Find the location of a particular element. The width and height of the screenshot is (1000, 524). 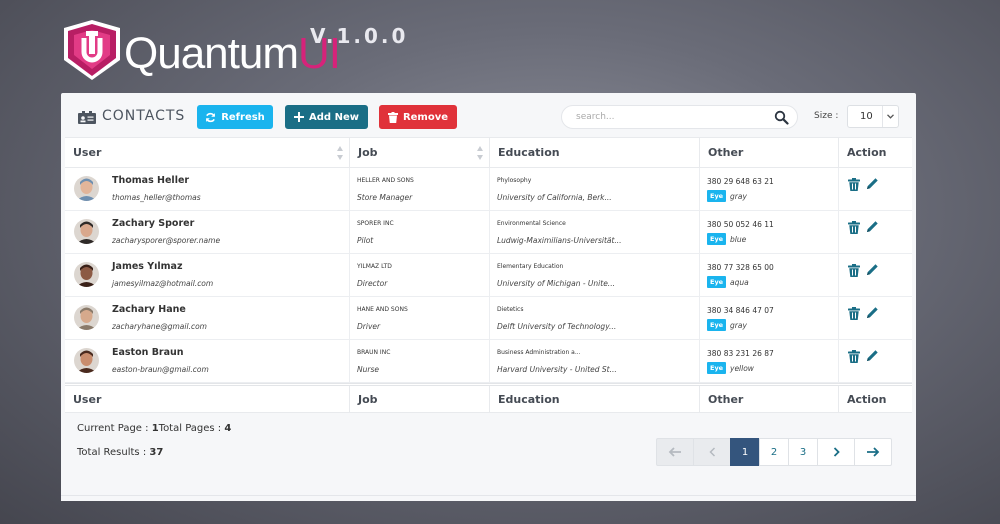

search-icon is located at coordinates (781, 117).